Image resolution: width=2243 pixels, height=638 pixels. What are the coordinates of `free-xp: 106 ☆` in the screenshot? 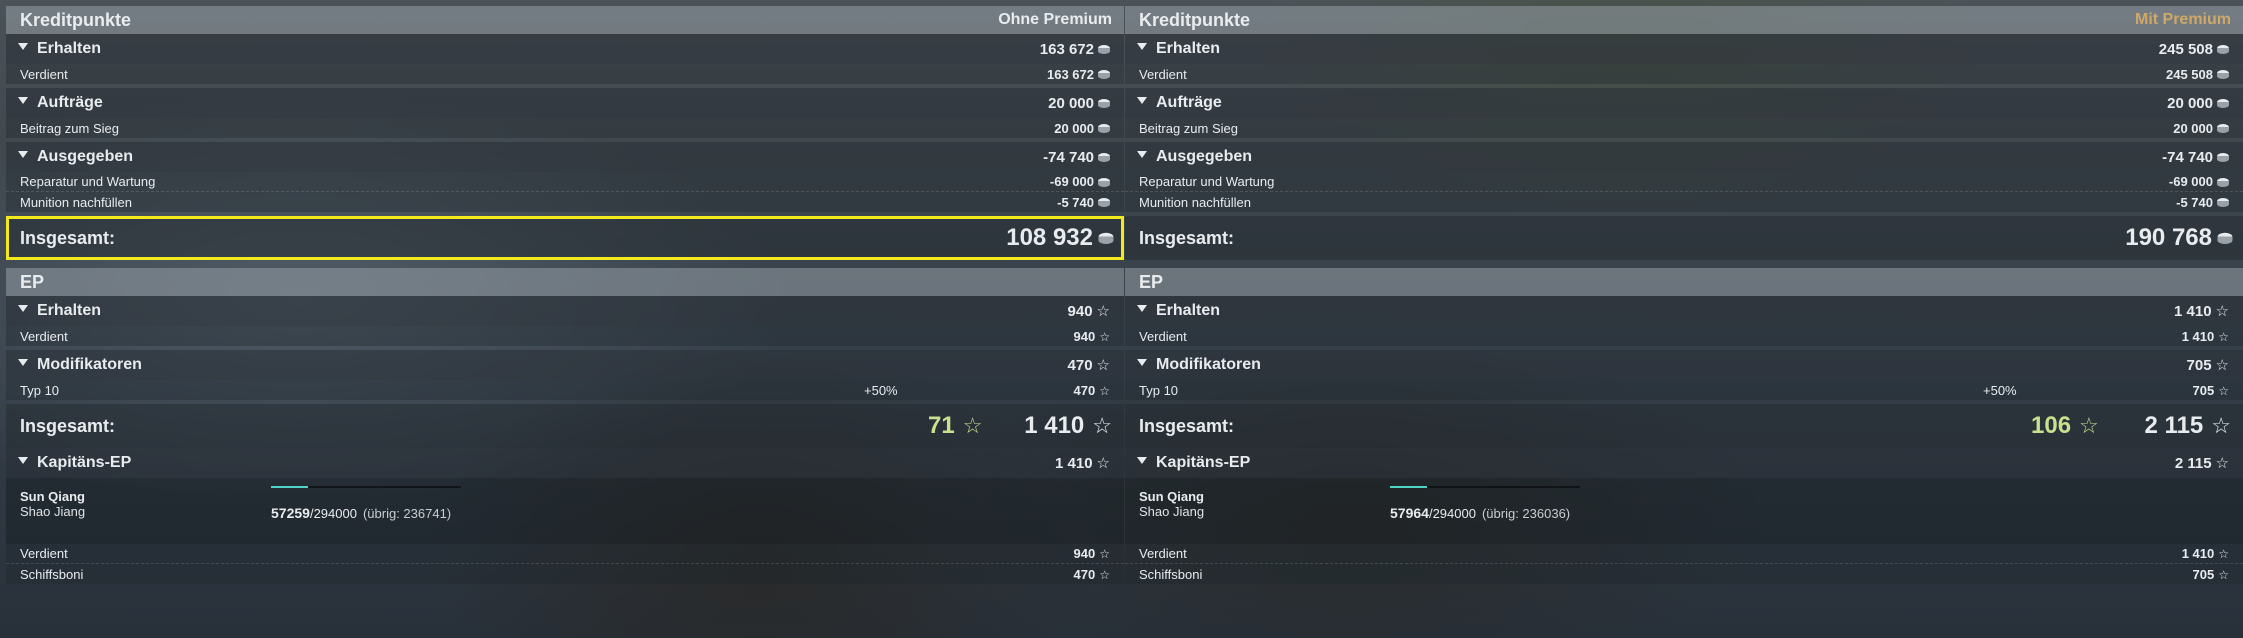 It's located at (2065, 426).